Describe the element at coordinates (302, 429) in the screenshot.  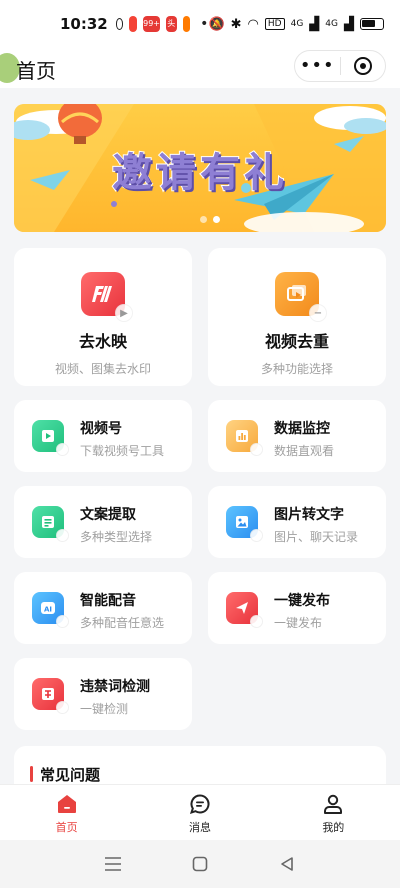
I see `feature-title: 数据监控` at that location.